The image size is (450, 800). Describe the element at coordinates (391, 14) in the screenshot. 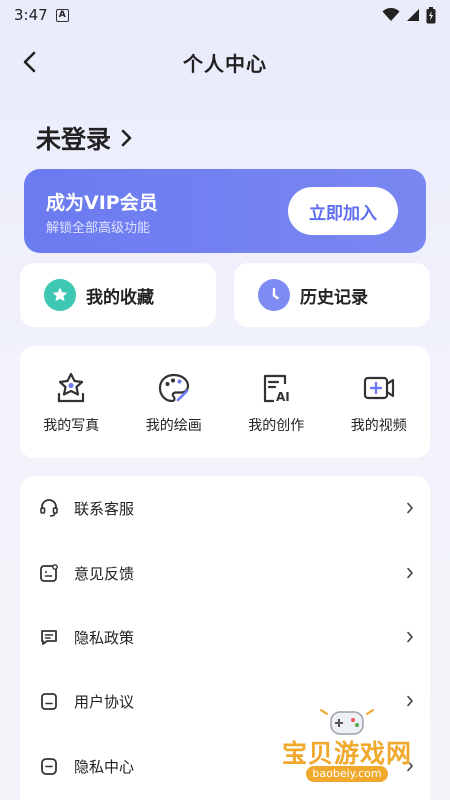

I see `wifi-icon` at that location.